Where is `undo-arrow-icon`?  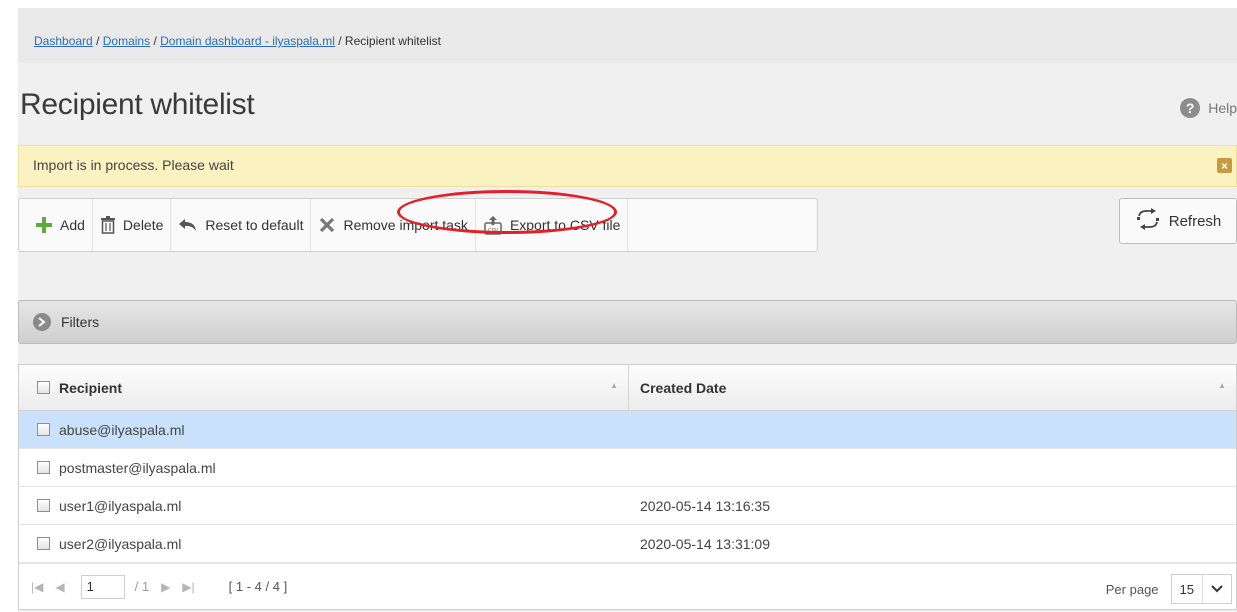 undo-arrow-icon is located at coordinates (188, 225).